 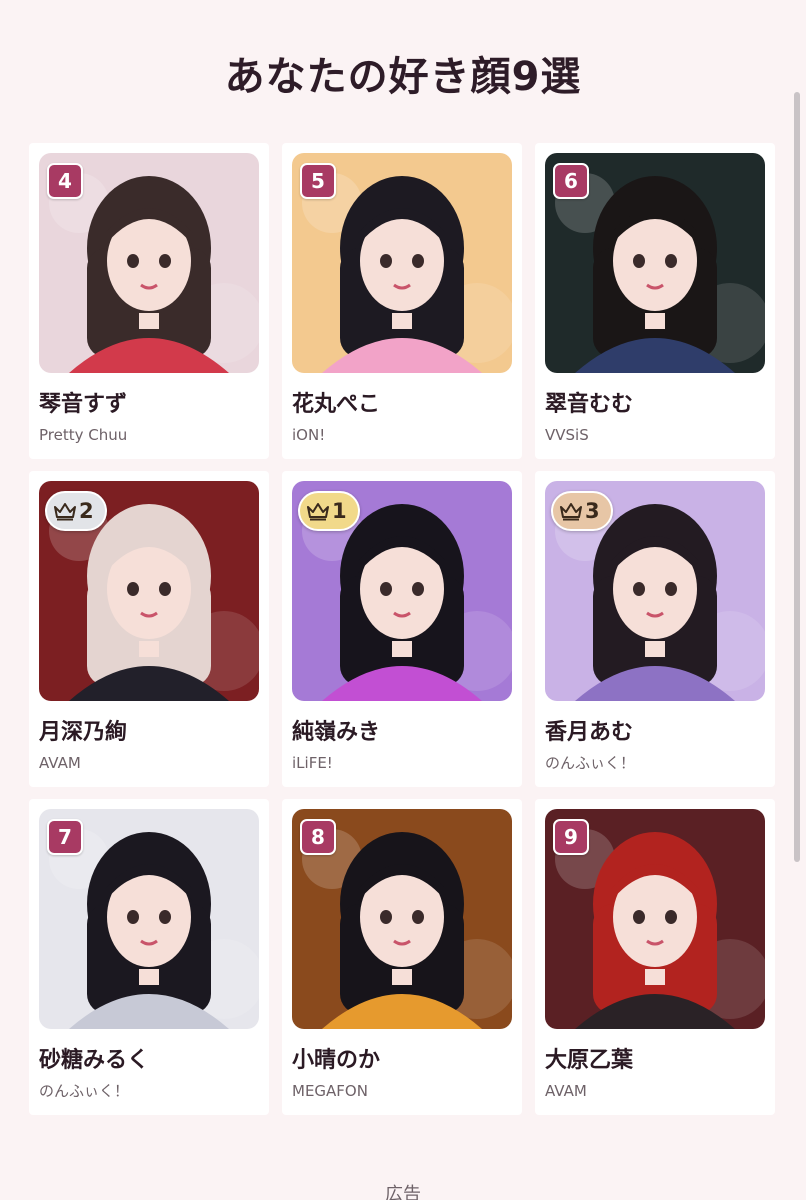 What do you see at coordinates (149, 405) in the screenshot?
I see `member-name: 琴音すず` at bounding box center [149, 405].